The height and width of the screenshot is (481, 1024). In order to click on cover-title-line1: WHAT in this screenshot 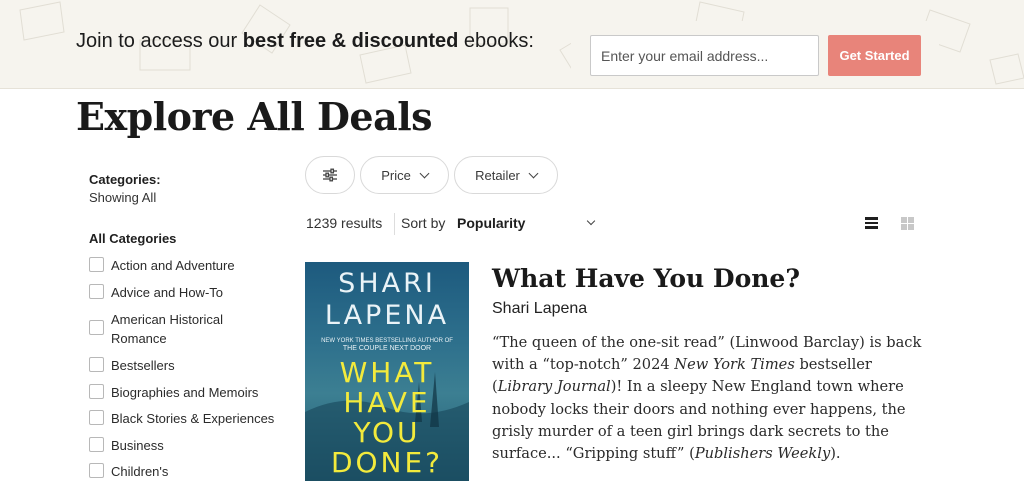, I will do `click(387, 372)`.